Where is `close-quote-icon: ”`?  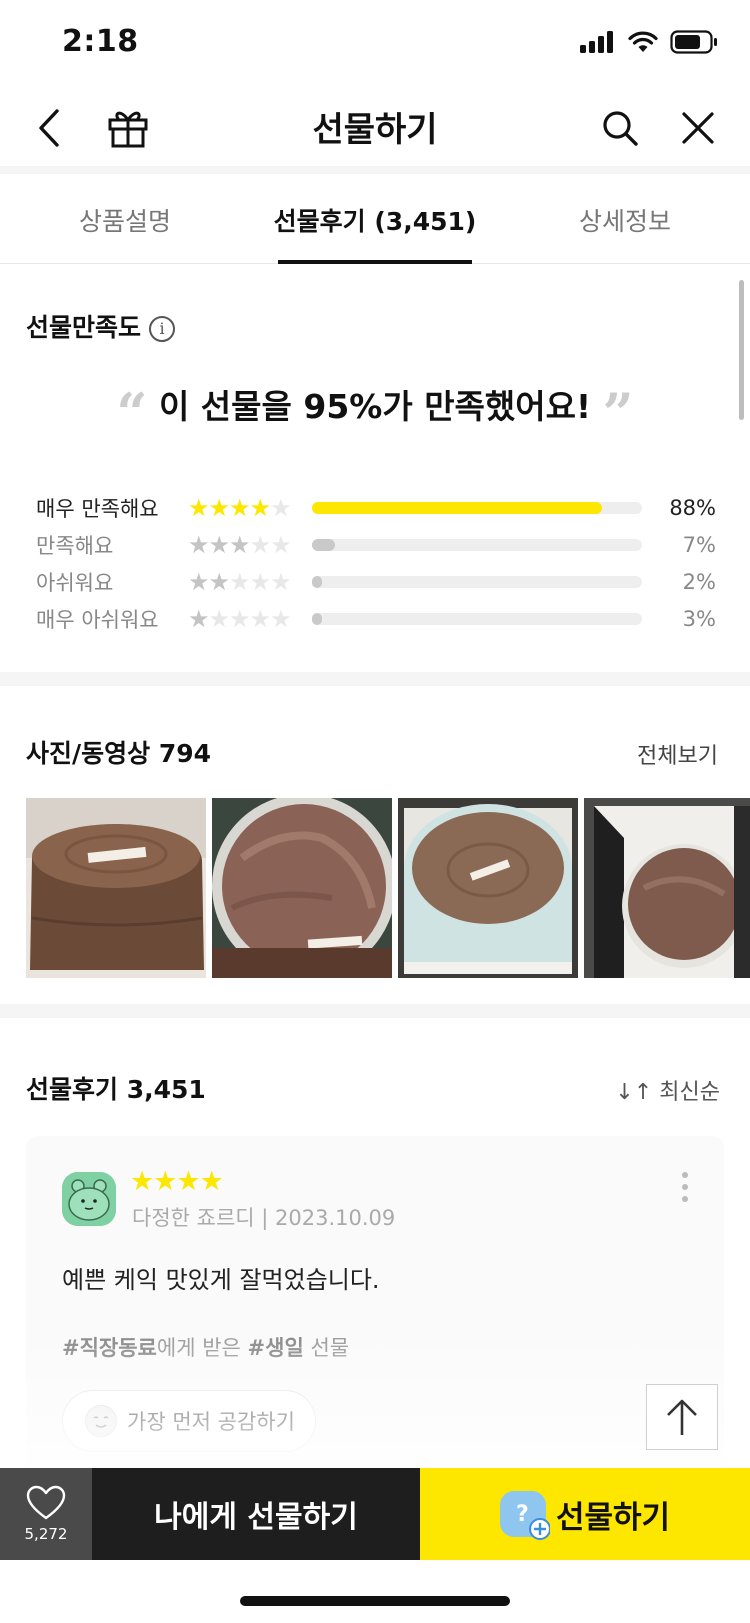
close-quote-icon: ” is located at coordinates (618, 413).